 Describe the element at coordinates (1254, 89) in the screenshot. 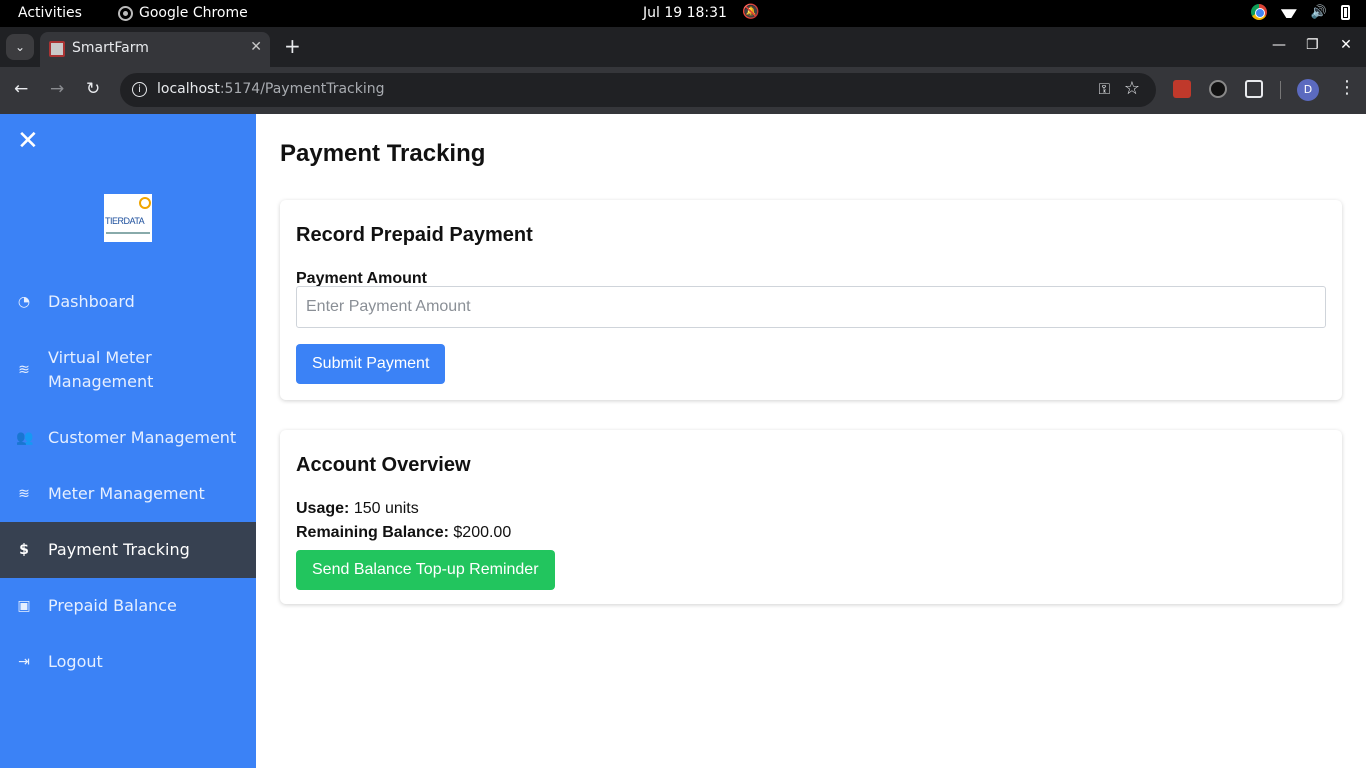

I see `extensions-puzzle-icon` at that location.